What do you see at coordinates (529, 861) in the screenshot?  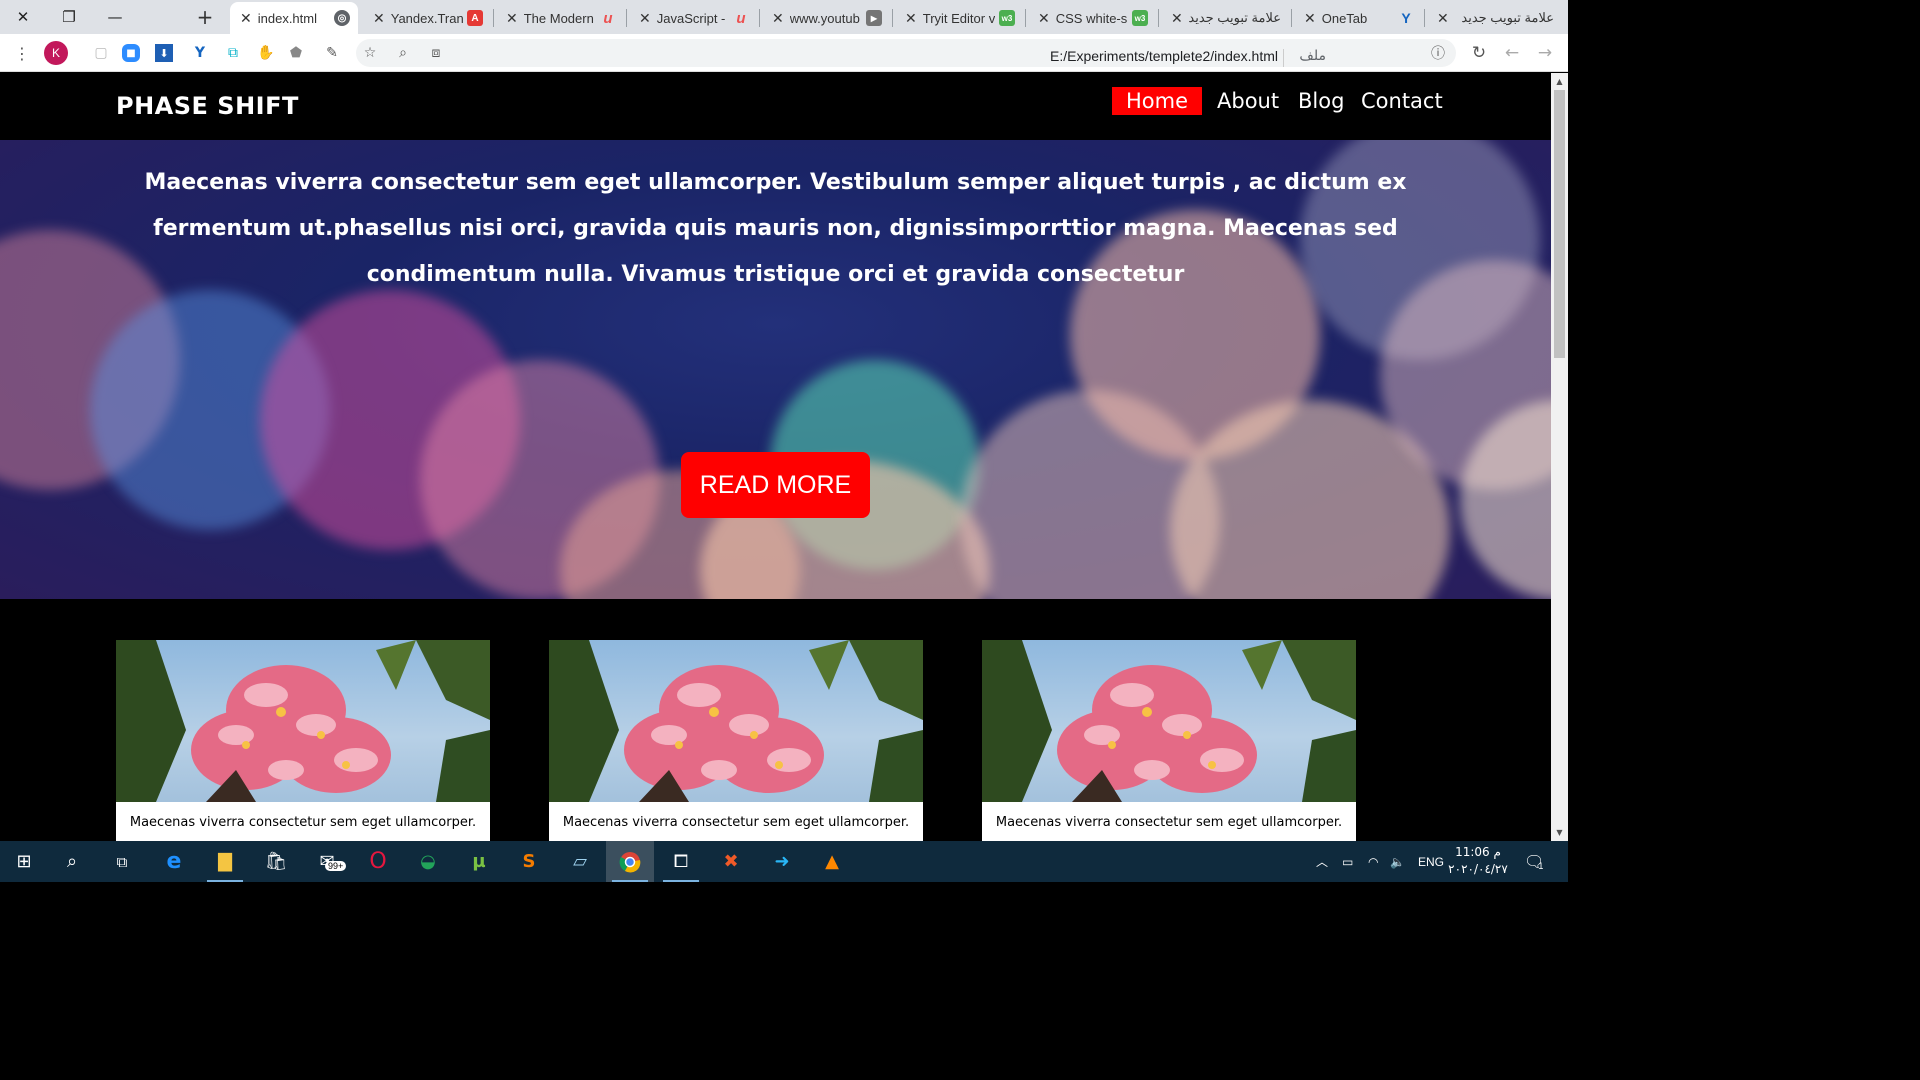 I see `sublime-icon: S` at bounding box center [529, 861].